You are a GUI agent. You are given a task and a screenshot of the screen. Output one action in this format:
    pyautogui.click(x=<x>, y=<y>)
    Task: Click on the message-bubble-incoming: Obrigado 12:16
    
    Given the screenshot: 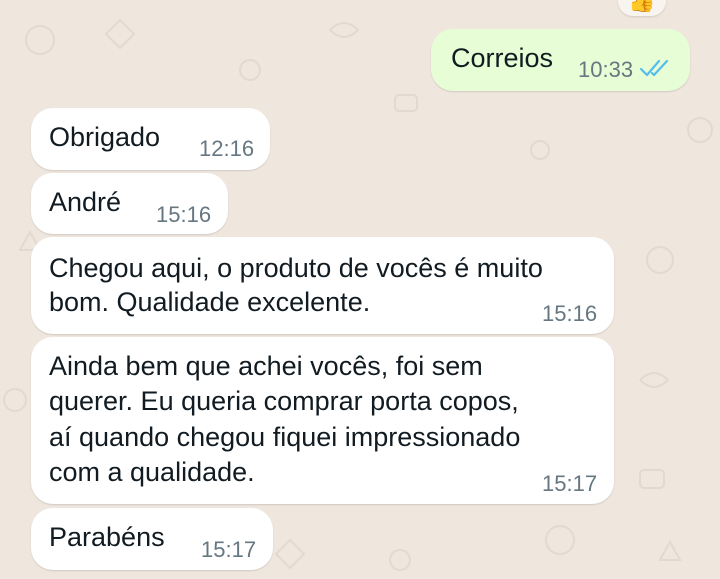 What is the action you would take?
    pyautogui.click(x=150, y=139)
    